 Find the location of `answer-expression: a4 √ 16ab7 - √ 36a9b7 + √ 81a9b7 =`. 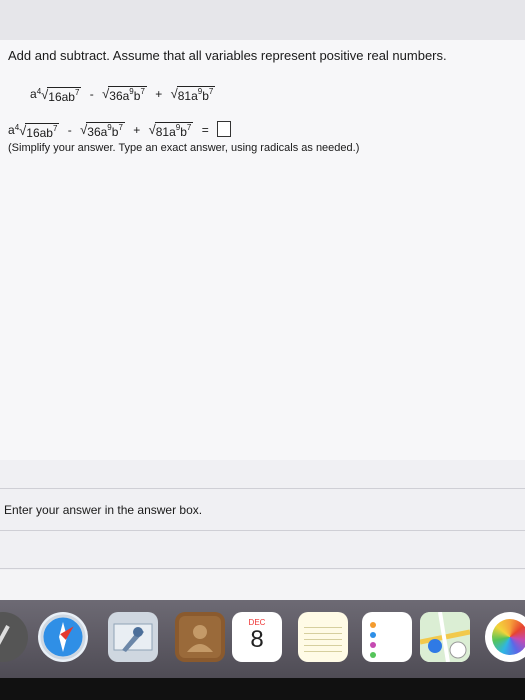

answer-expression: a4 √ 16ab7 - √ 36a9b7 + √ 81a9b7 = is located at coordinates (119, 130).